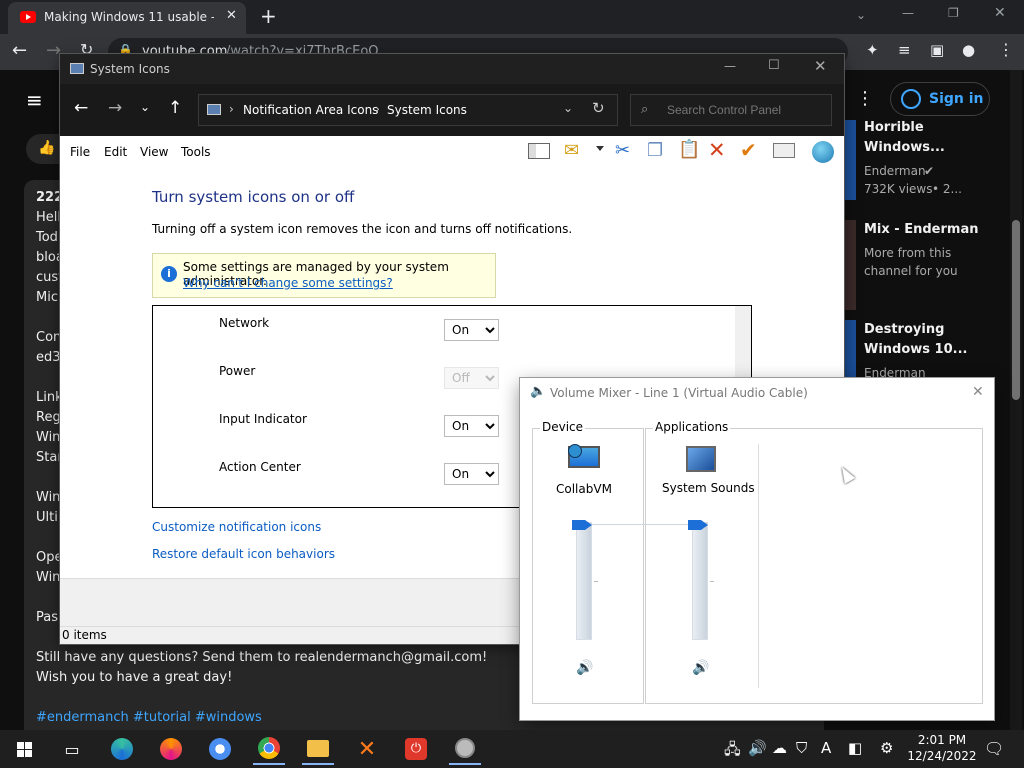 This screenshot has height=768, width=1024. What do you see at coordinates (80, 152) in the screenshot?
I see `menu-file: File` at bounding box center [80, 152].